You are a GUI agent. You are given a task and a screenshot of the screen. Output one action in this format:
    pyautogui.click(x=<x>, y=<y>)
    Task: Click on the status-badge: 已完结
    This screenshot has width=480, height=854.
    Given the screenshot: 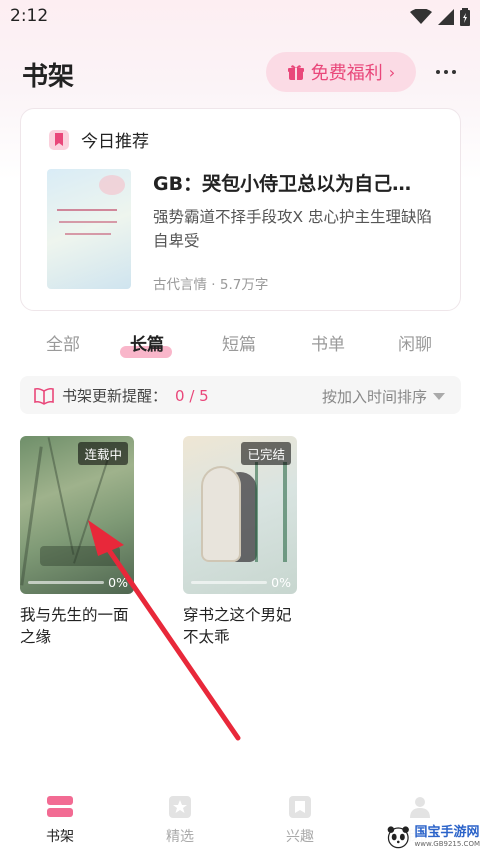 What is the action you would take?
    pyautogui.click(x=266, y=453)
    